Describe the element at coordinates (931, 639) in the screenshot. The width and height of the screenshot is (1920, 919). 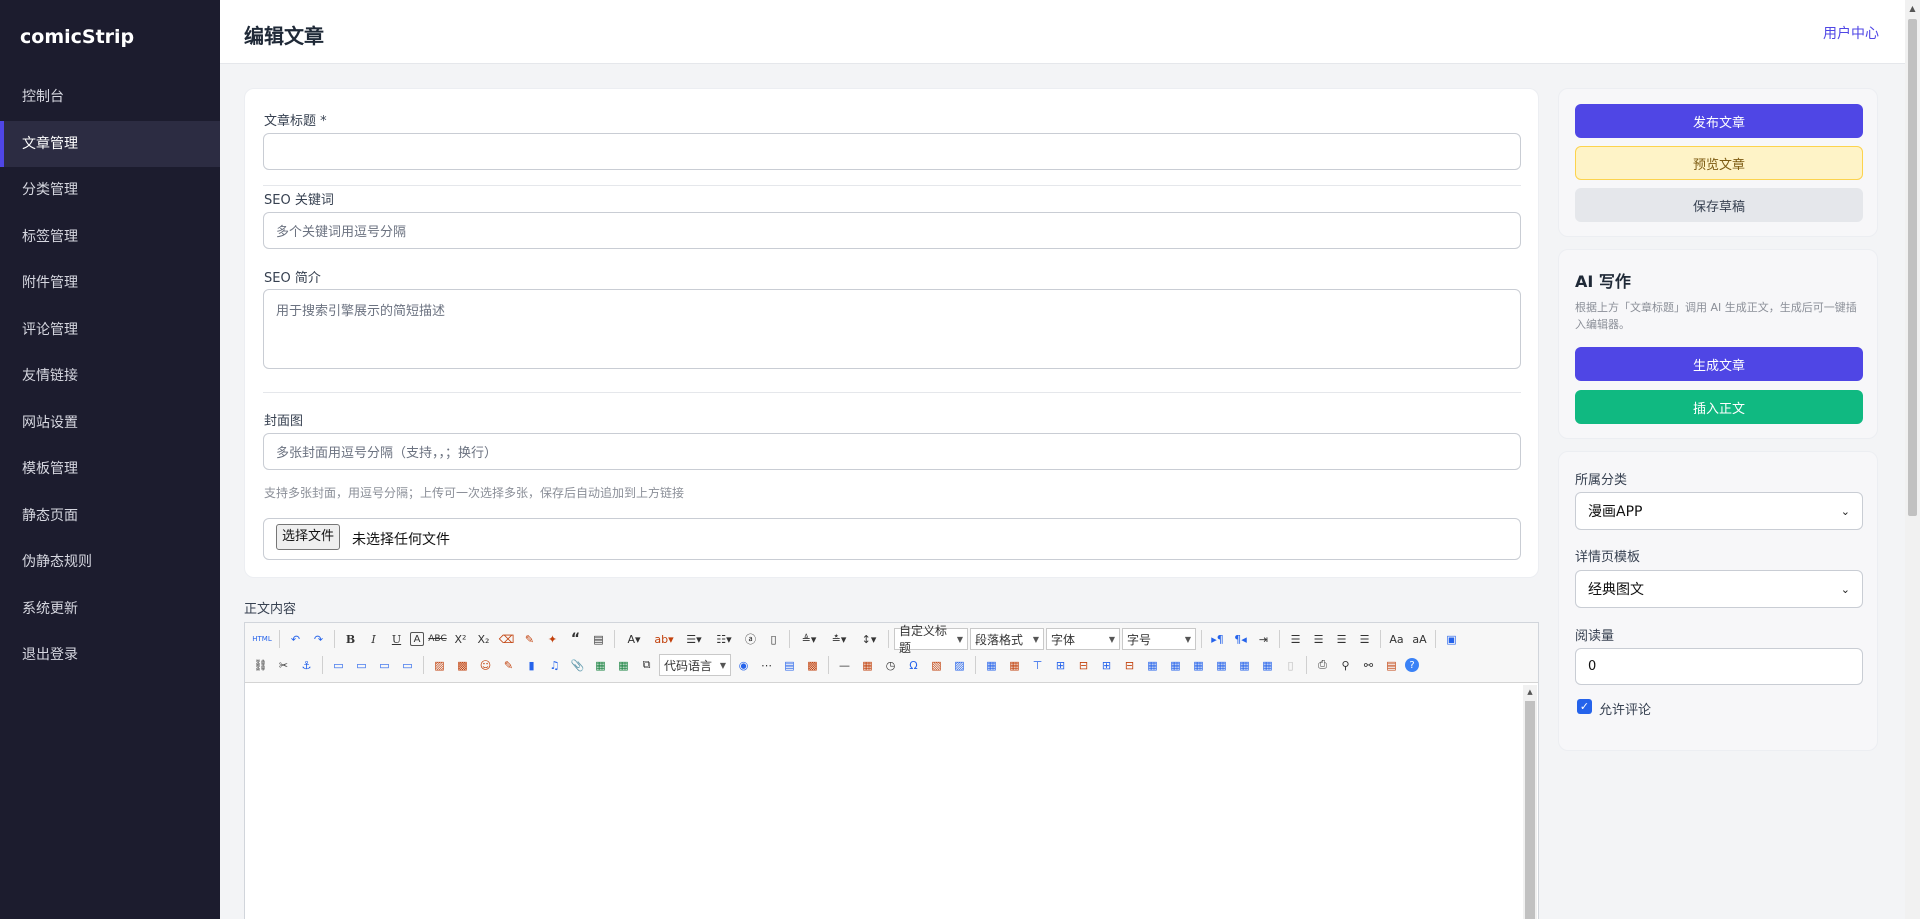
I see `custom-title-select: 自定义标题 ▼` at that location.